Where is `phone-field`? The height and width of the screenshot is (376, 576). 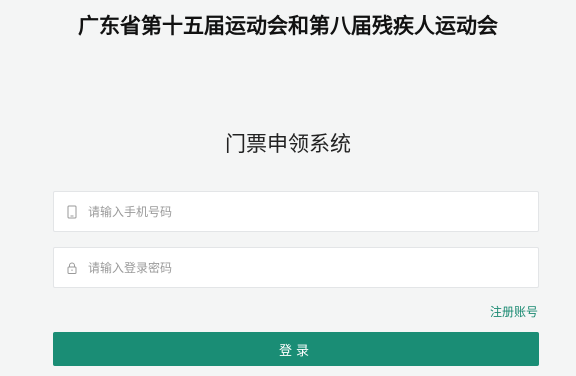 phone-field is located at coordinates (296, 211).